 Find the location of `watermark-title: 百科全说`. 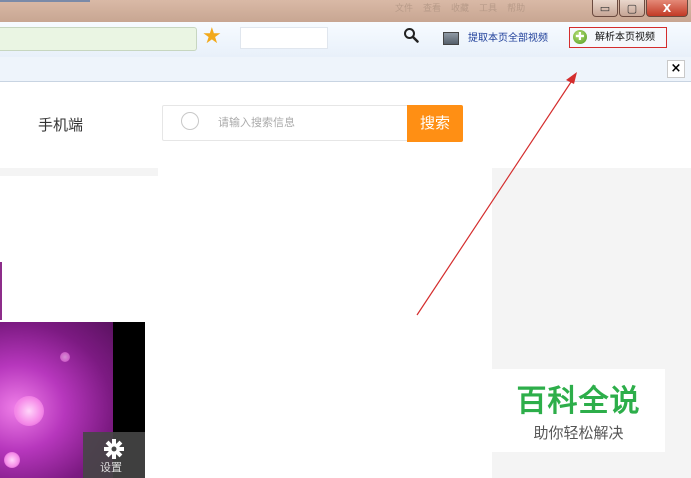

watermark-title: 百科全说 is located at coordinates (578, 401).